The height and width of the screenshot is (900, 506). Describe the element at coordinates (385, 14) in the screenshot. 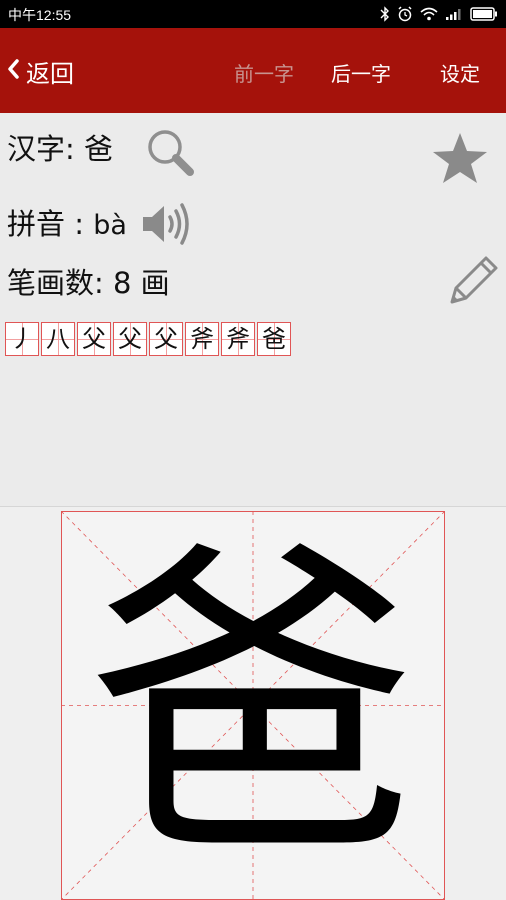

I see `bluetooth-icon` at that location.